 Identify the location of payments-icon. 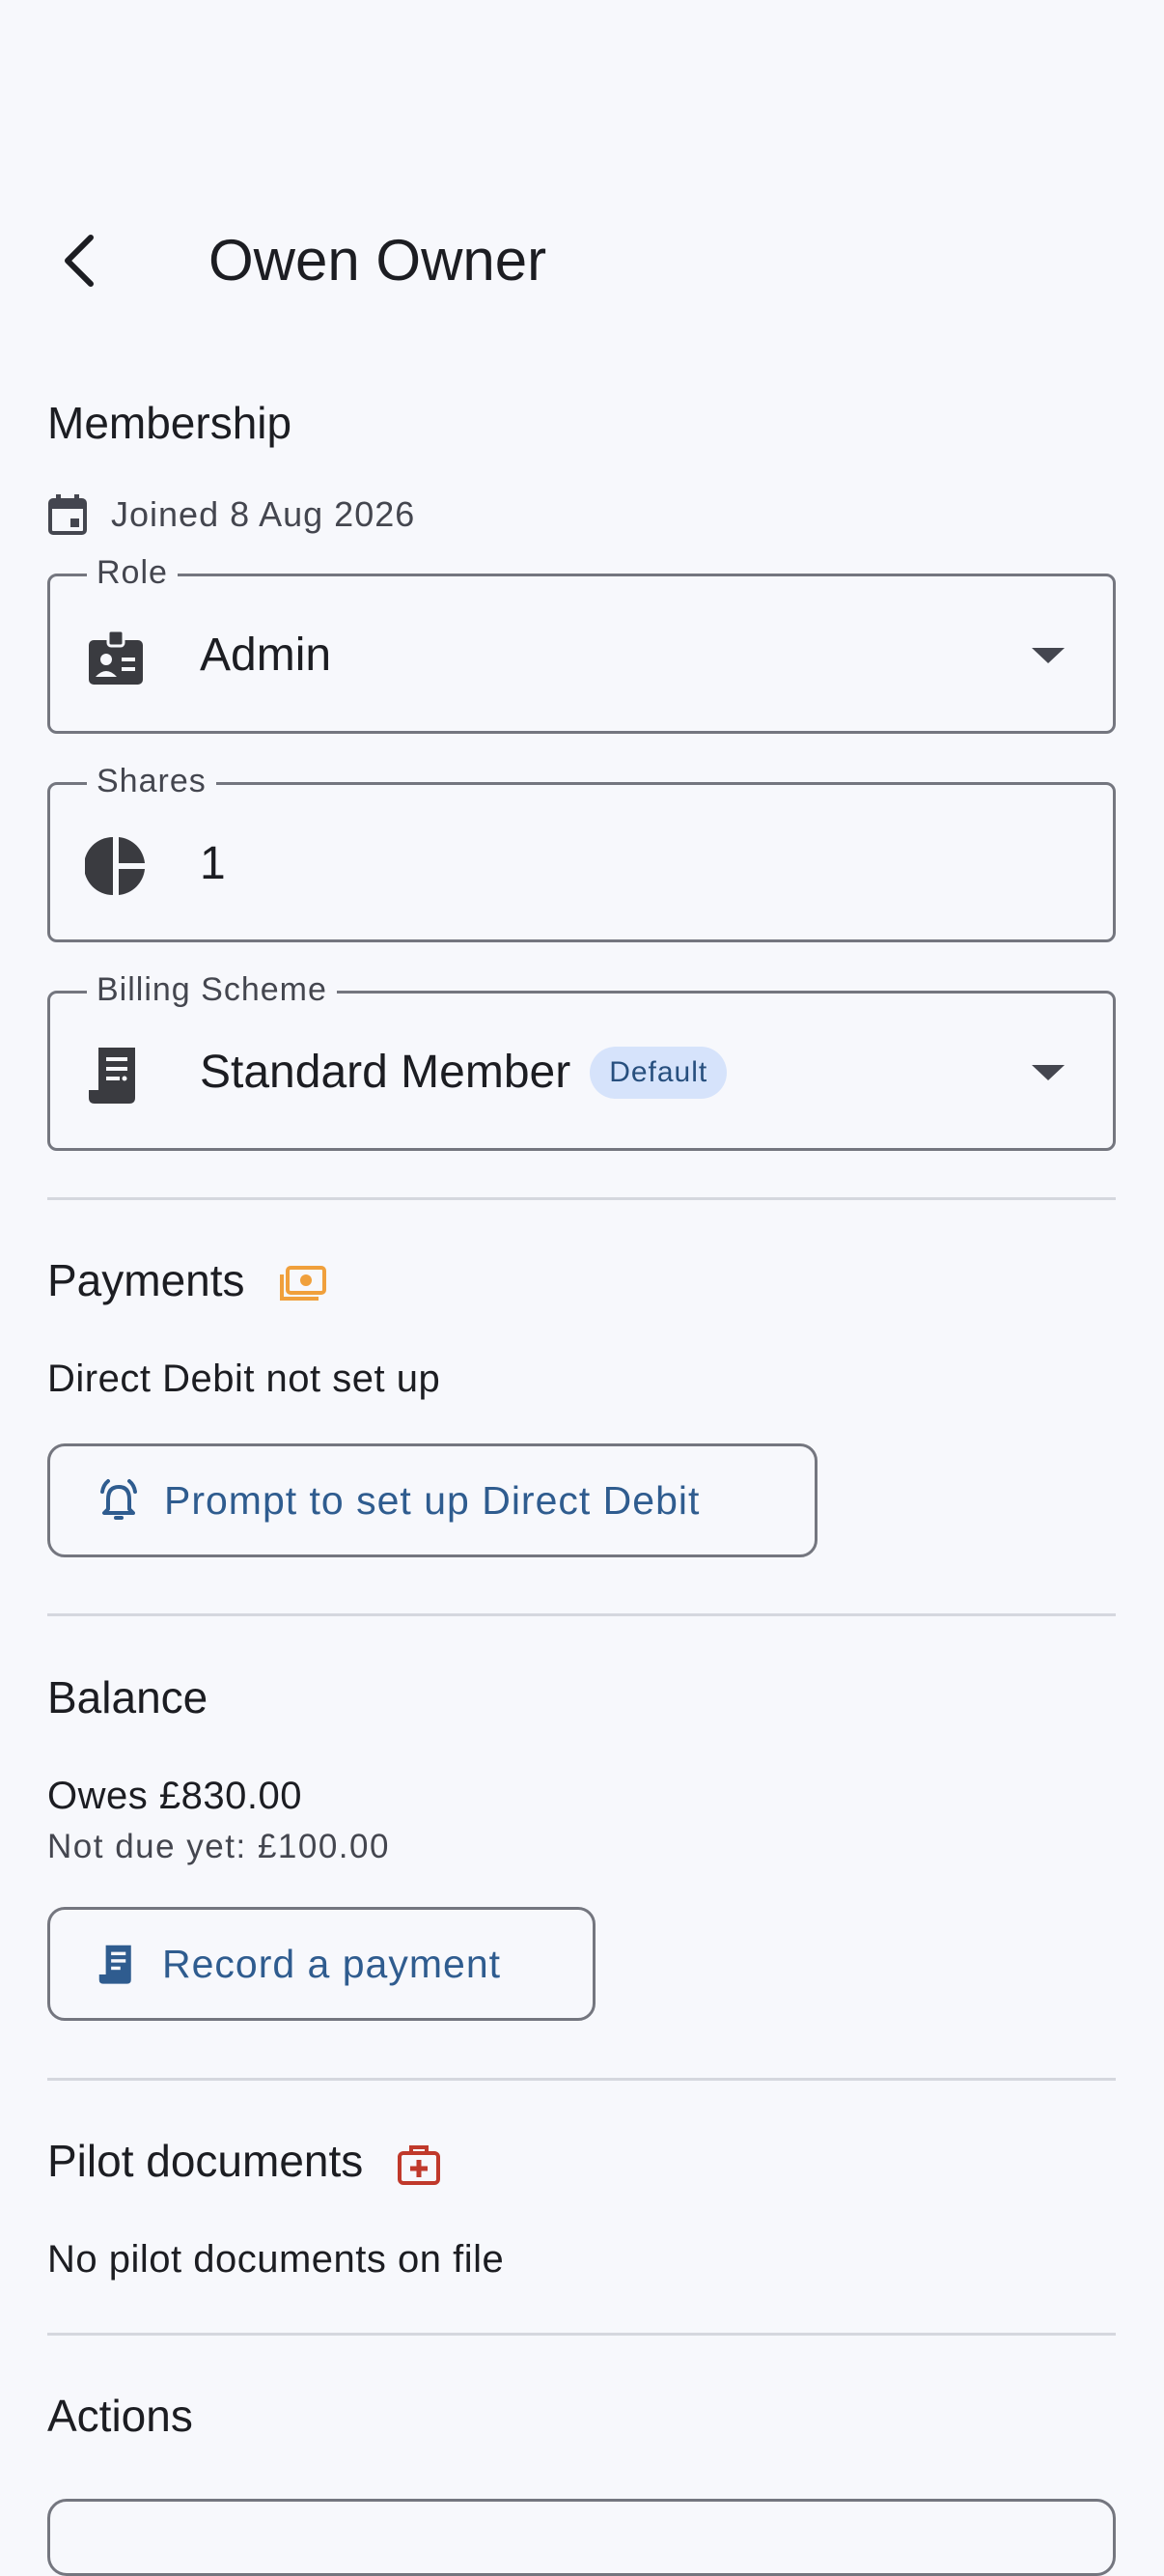
(303, 1283).